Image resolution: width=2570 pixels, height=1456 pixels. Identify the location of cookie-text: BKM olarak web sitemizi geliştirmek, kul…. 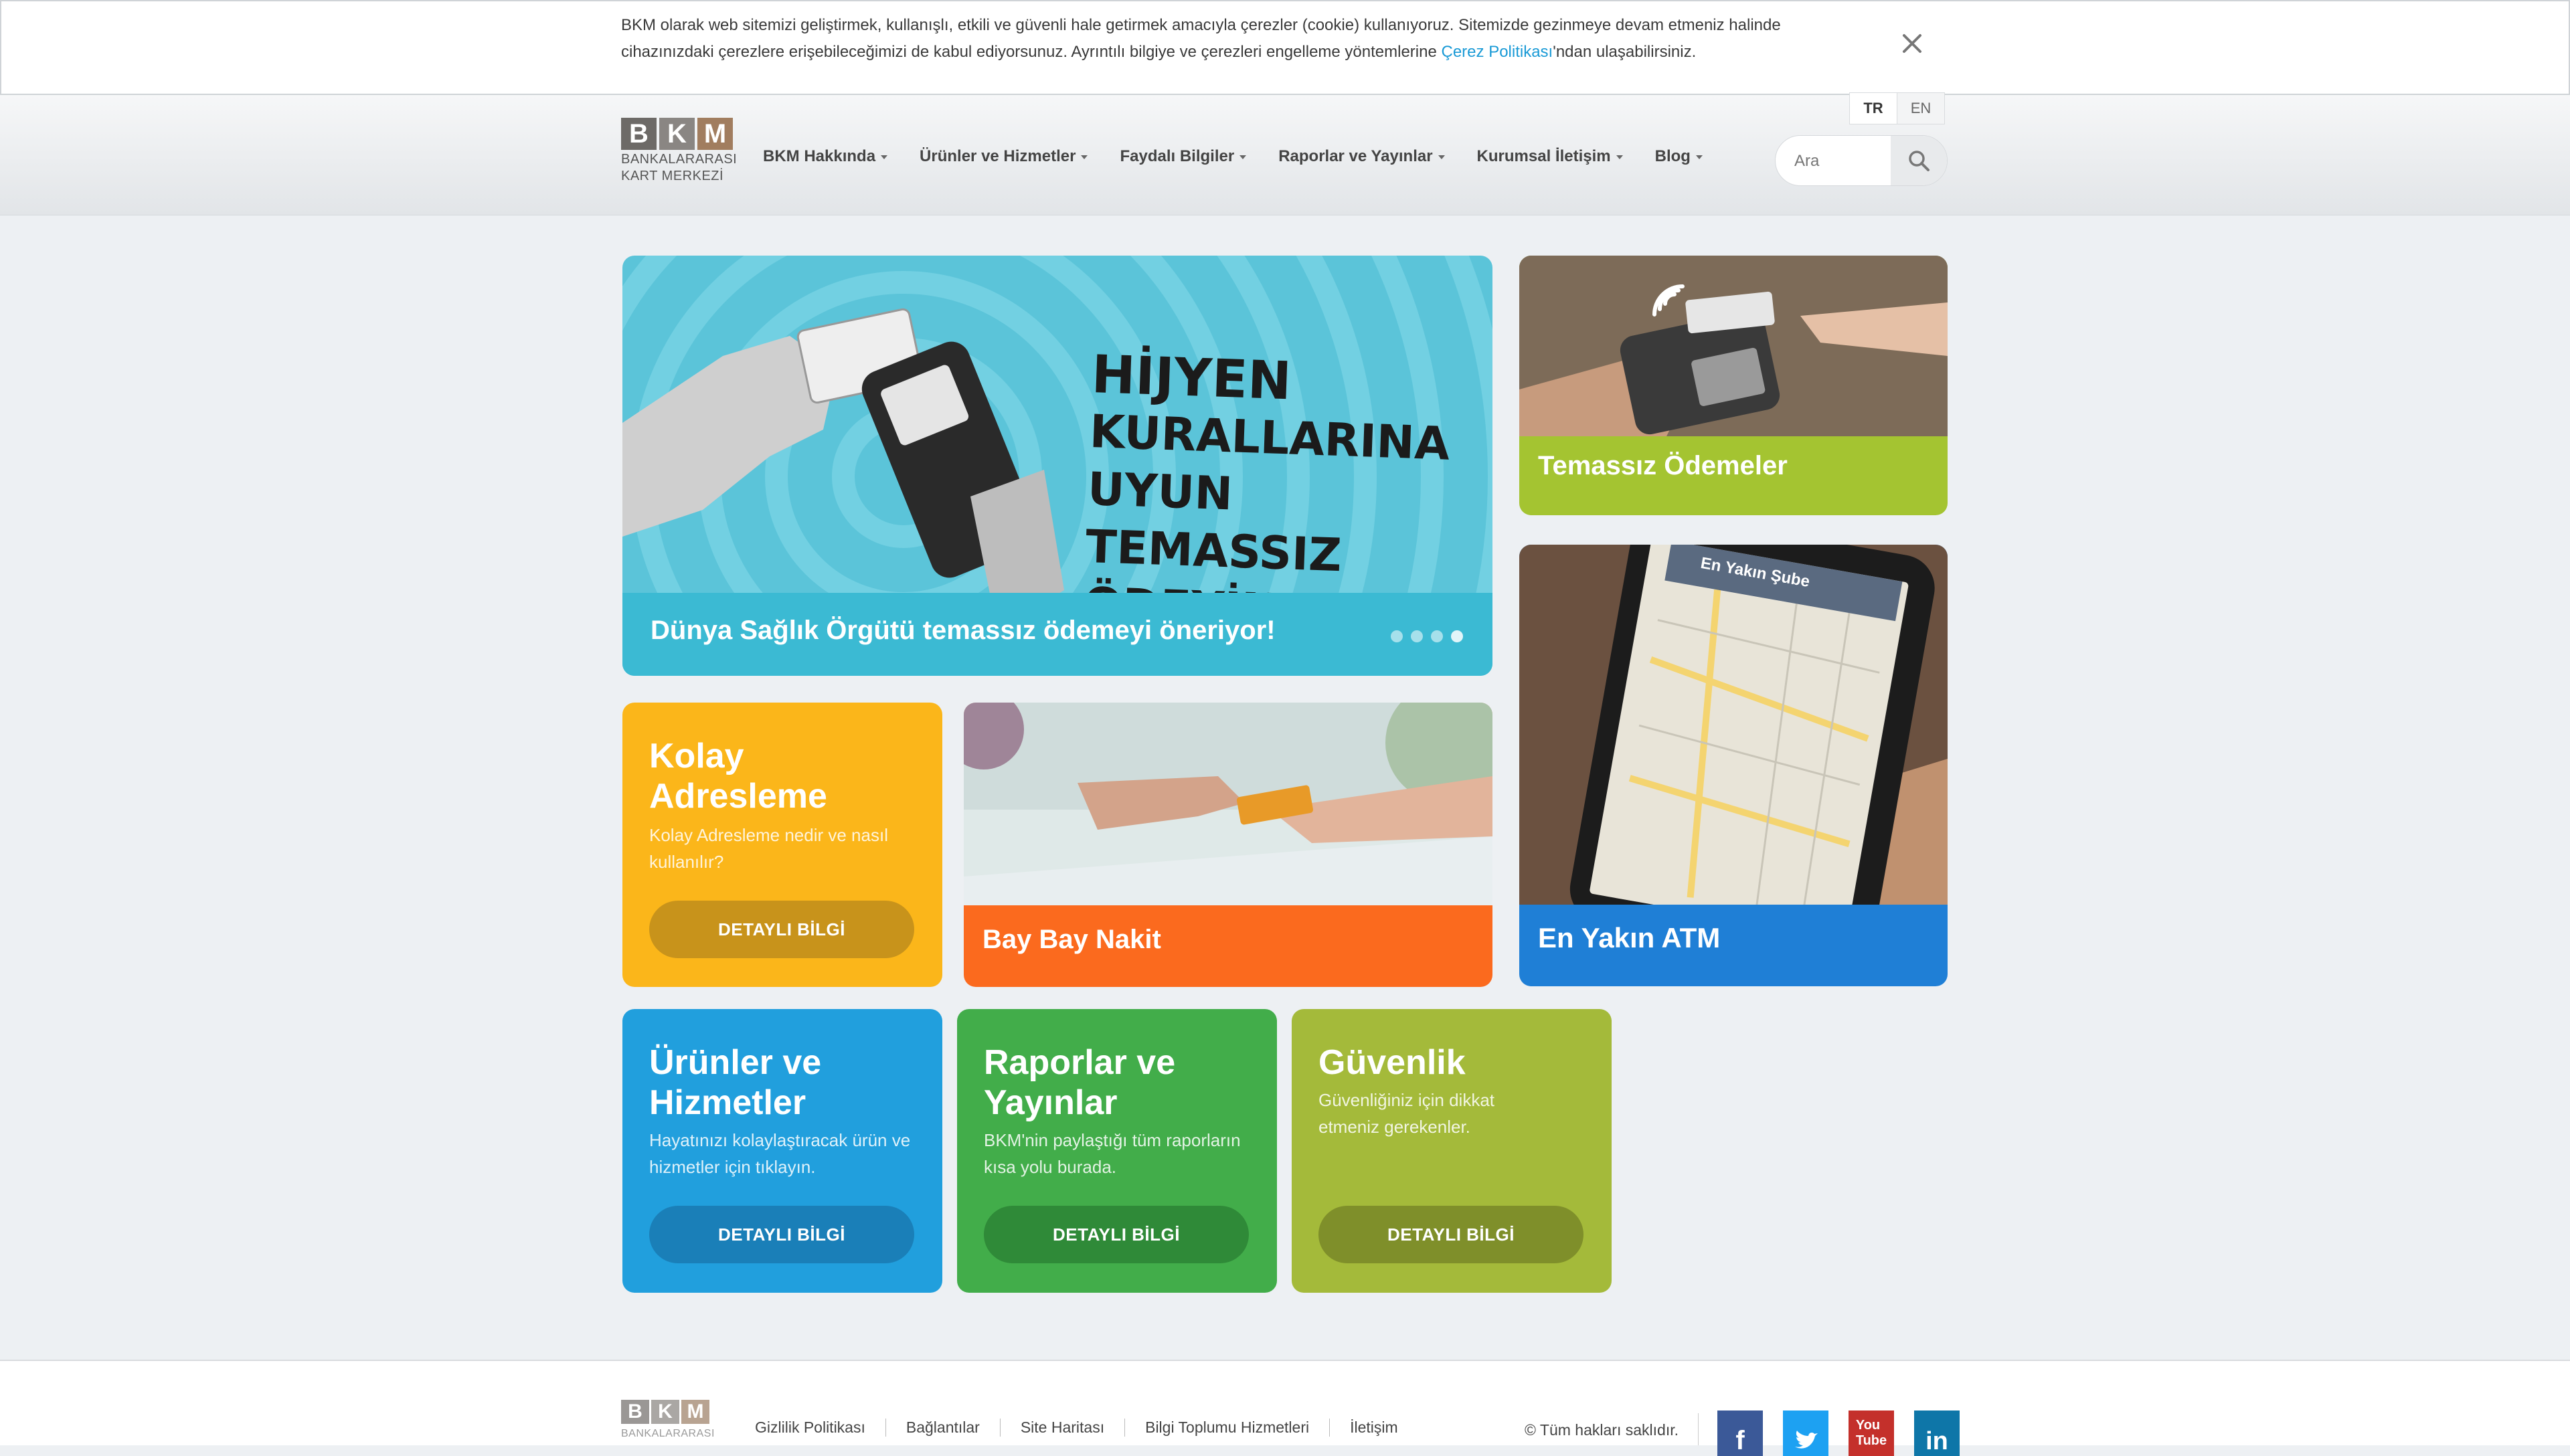
(1243, 39).